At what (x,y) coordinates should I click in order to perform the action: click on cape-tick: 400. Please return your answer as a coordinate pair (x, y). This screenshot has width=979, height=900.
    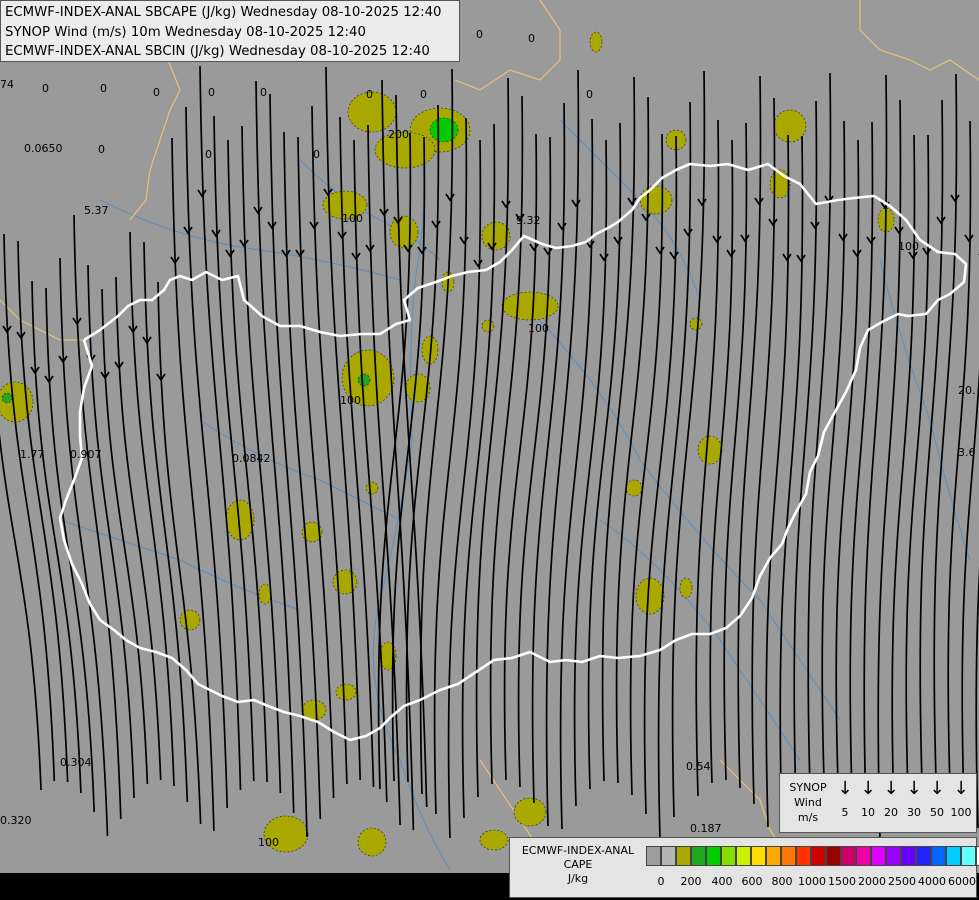
    Looking at the image, I should click on (722, 881).